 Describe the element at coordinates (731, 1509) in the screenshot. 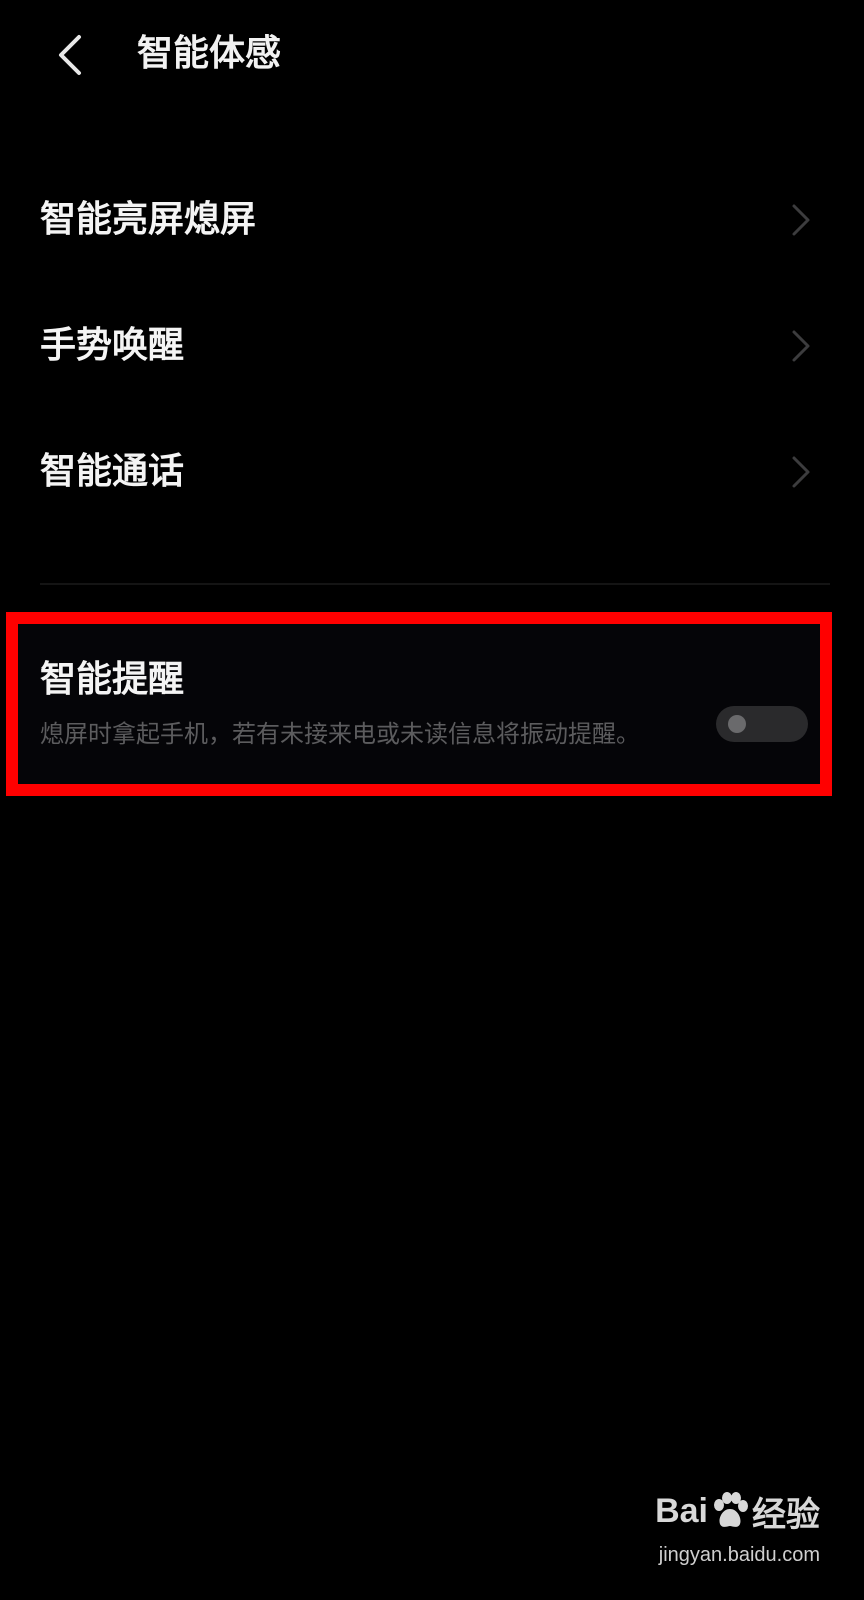

I see `paw-icon` at that location.